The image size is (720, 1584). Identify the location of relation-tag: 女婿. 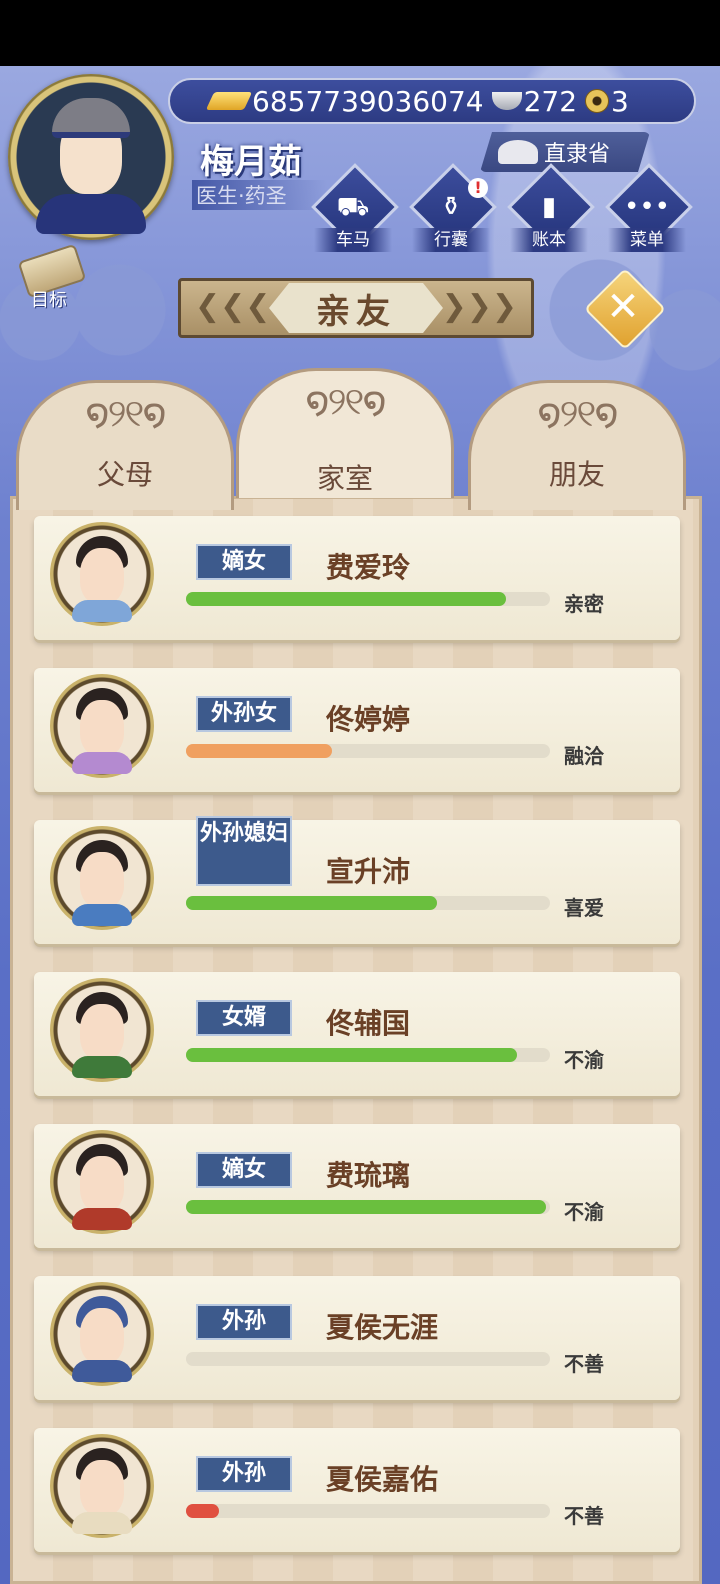
(244, 1018).